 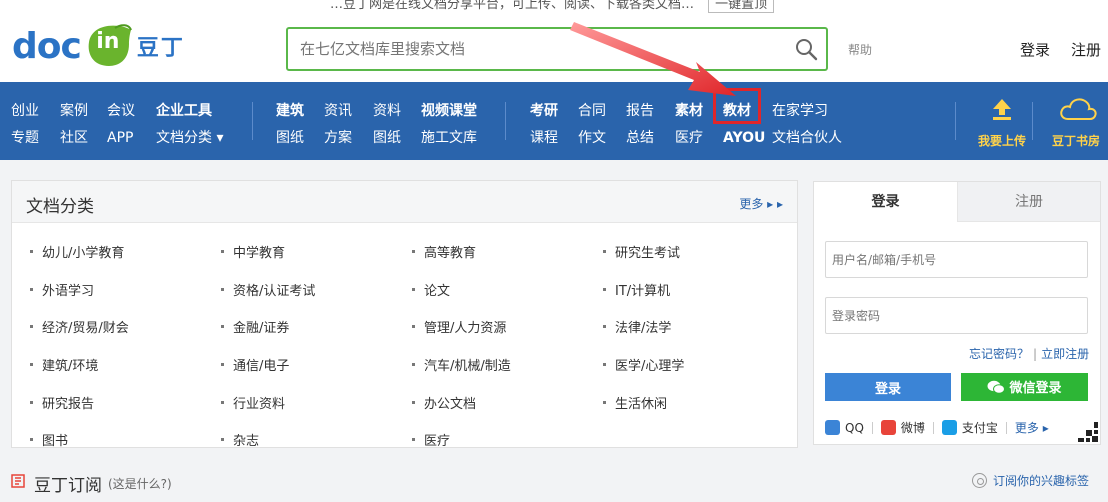 I want to click on category-item: 医学/心理学, so click(x=698, y=365).